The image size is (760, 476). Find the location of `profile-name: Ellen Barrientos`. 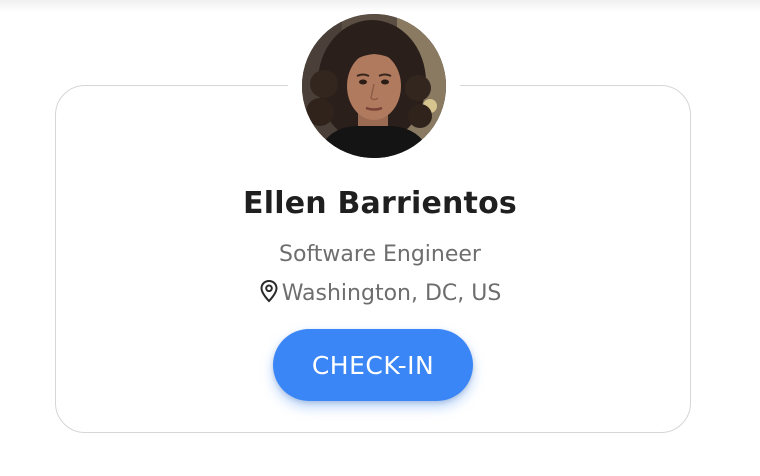

profile-name: Ellen Barrientos is located at coordinates (380, 203).